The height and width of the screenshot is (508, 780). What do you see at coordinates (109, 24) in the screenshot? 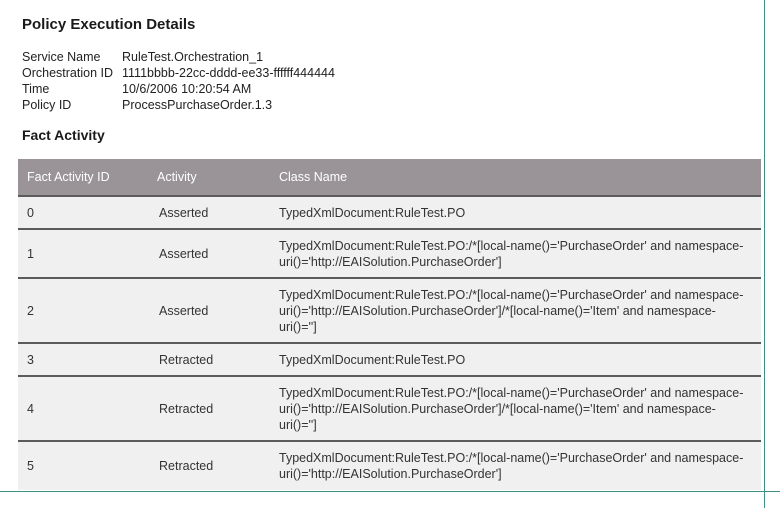
I see `page-title: Policy Execution Details` at bounding box center [109, 24].